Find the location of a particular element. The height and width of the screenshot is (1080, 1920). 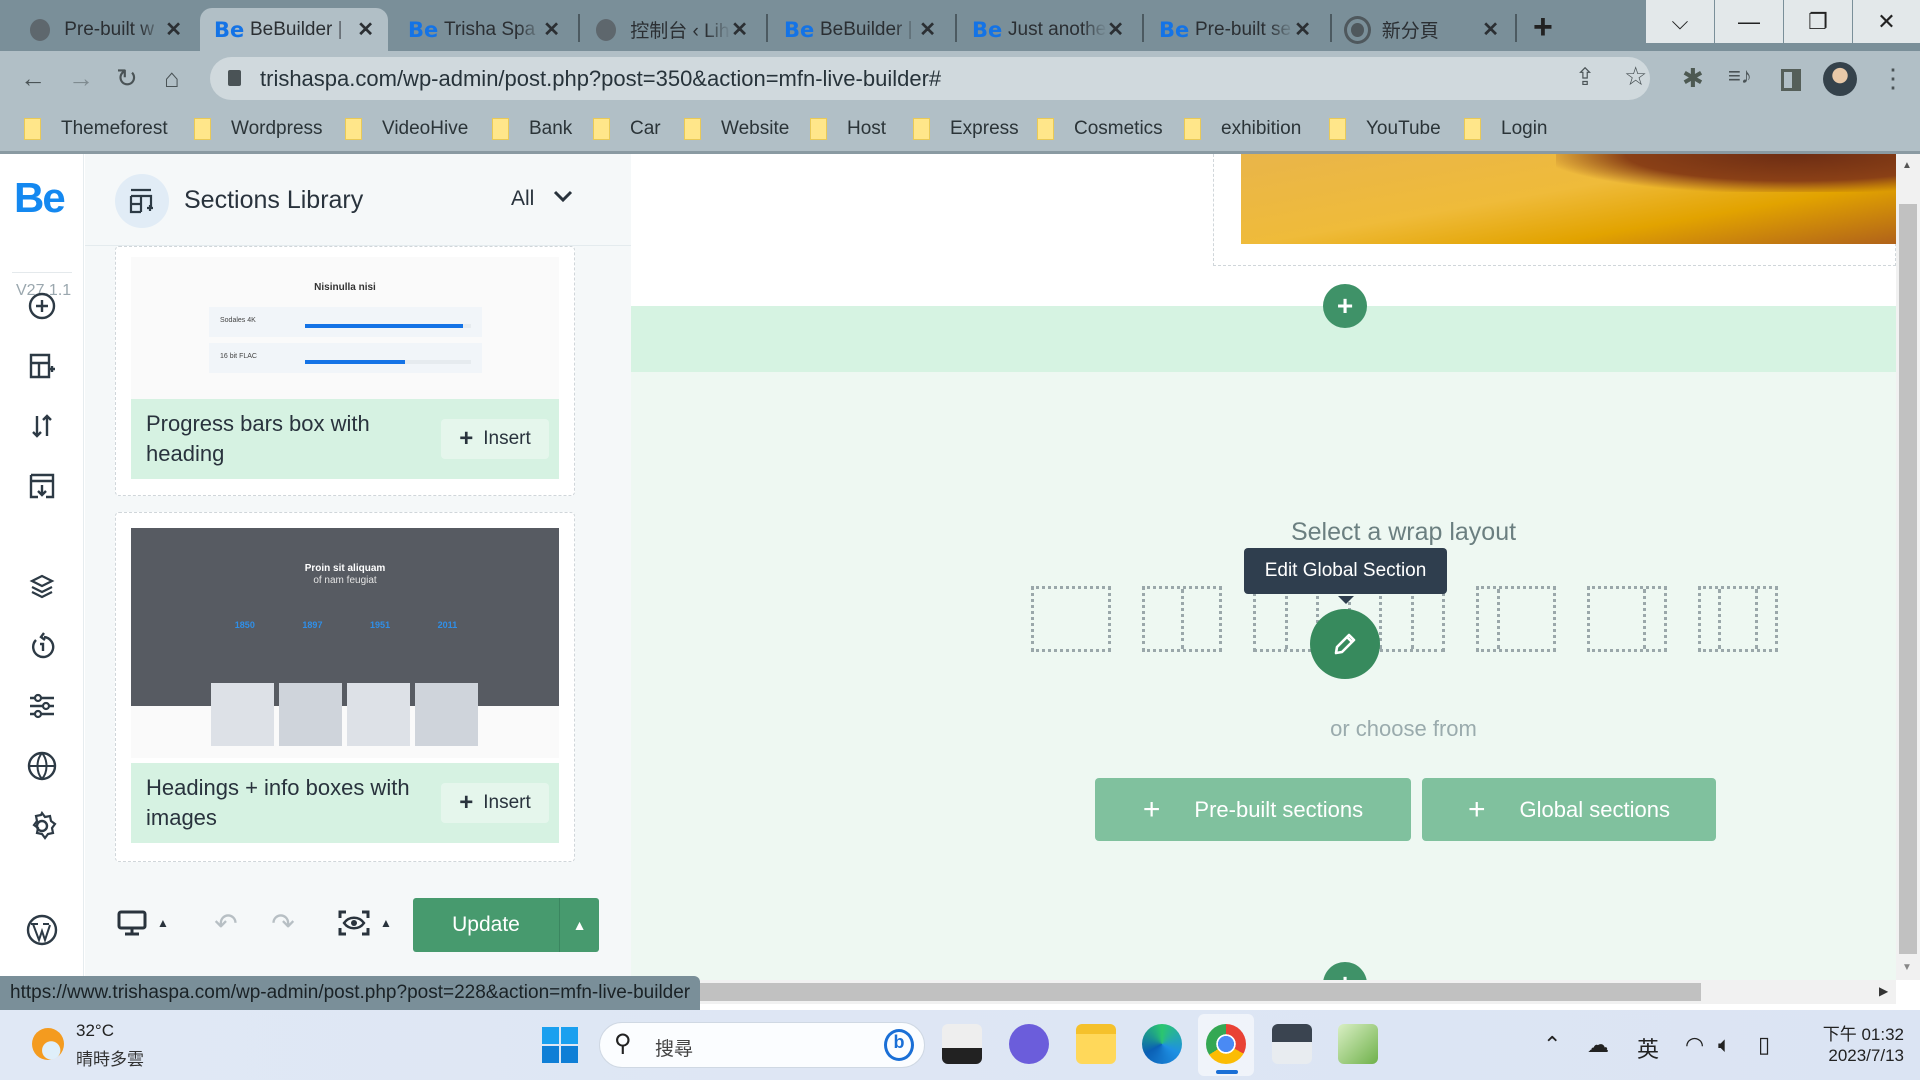

bookmark-star-icon: ☆ is located at coordinates (1635, 76).